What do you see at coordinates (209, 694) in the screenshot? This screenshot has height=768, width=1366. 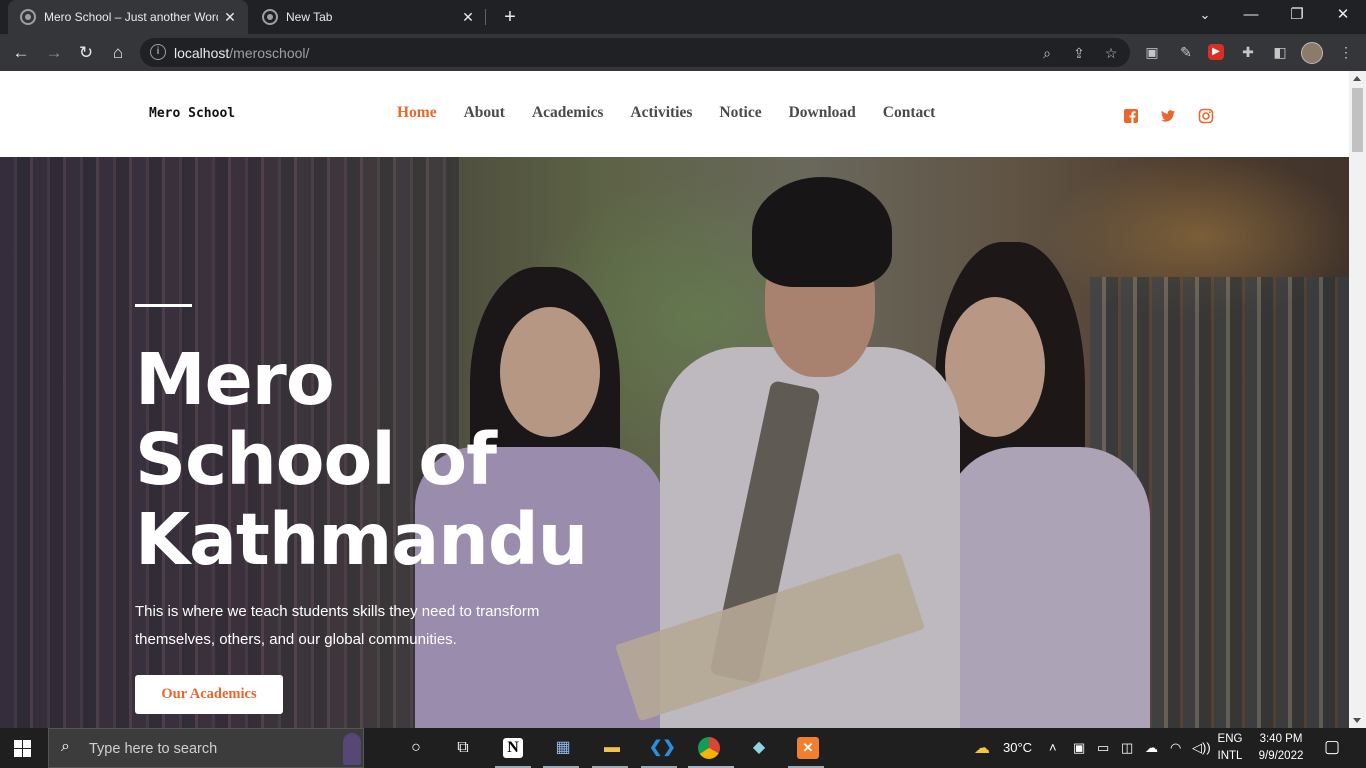 I see `our-academics-button: Our Academics` at bounding box center [209, 694].